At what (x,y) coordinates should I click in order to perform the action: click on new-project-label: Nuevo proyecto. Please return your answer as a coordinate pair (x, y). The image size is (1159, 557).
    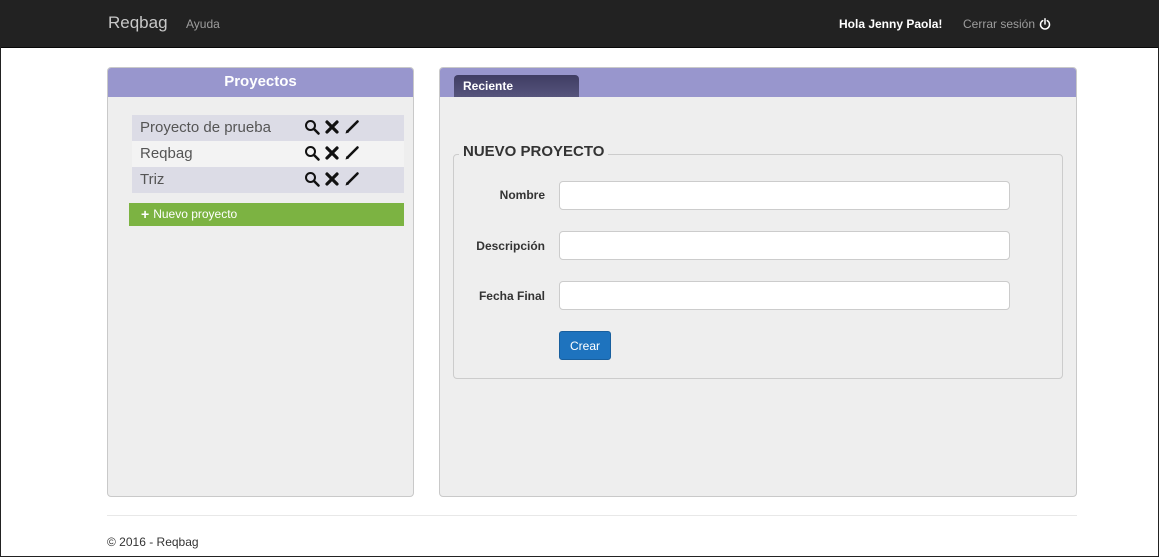
    Looking at the image, I should click on (195, 214).